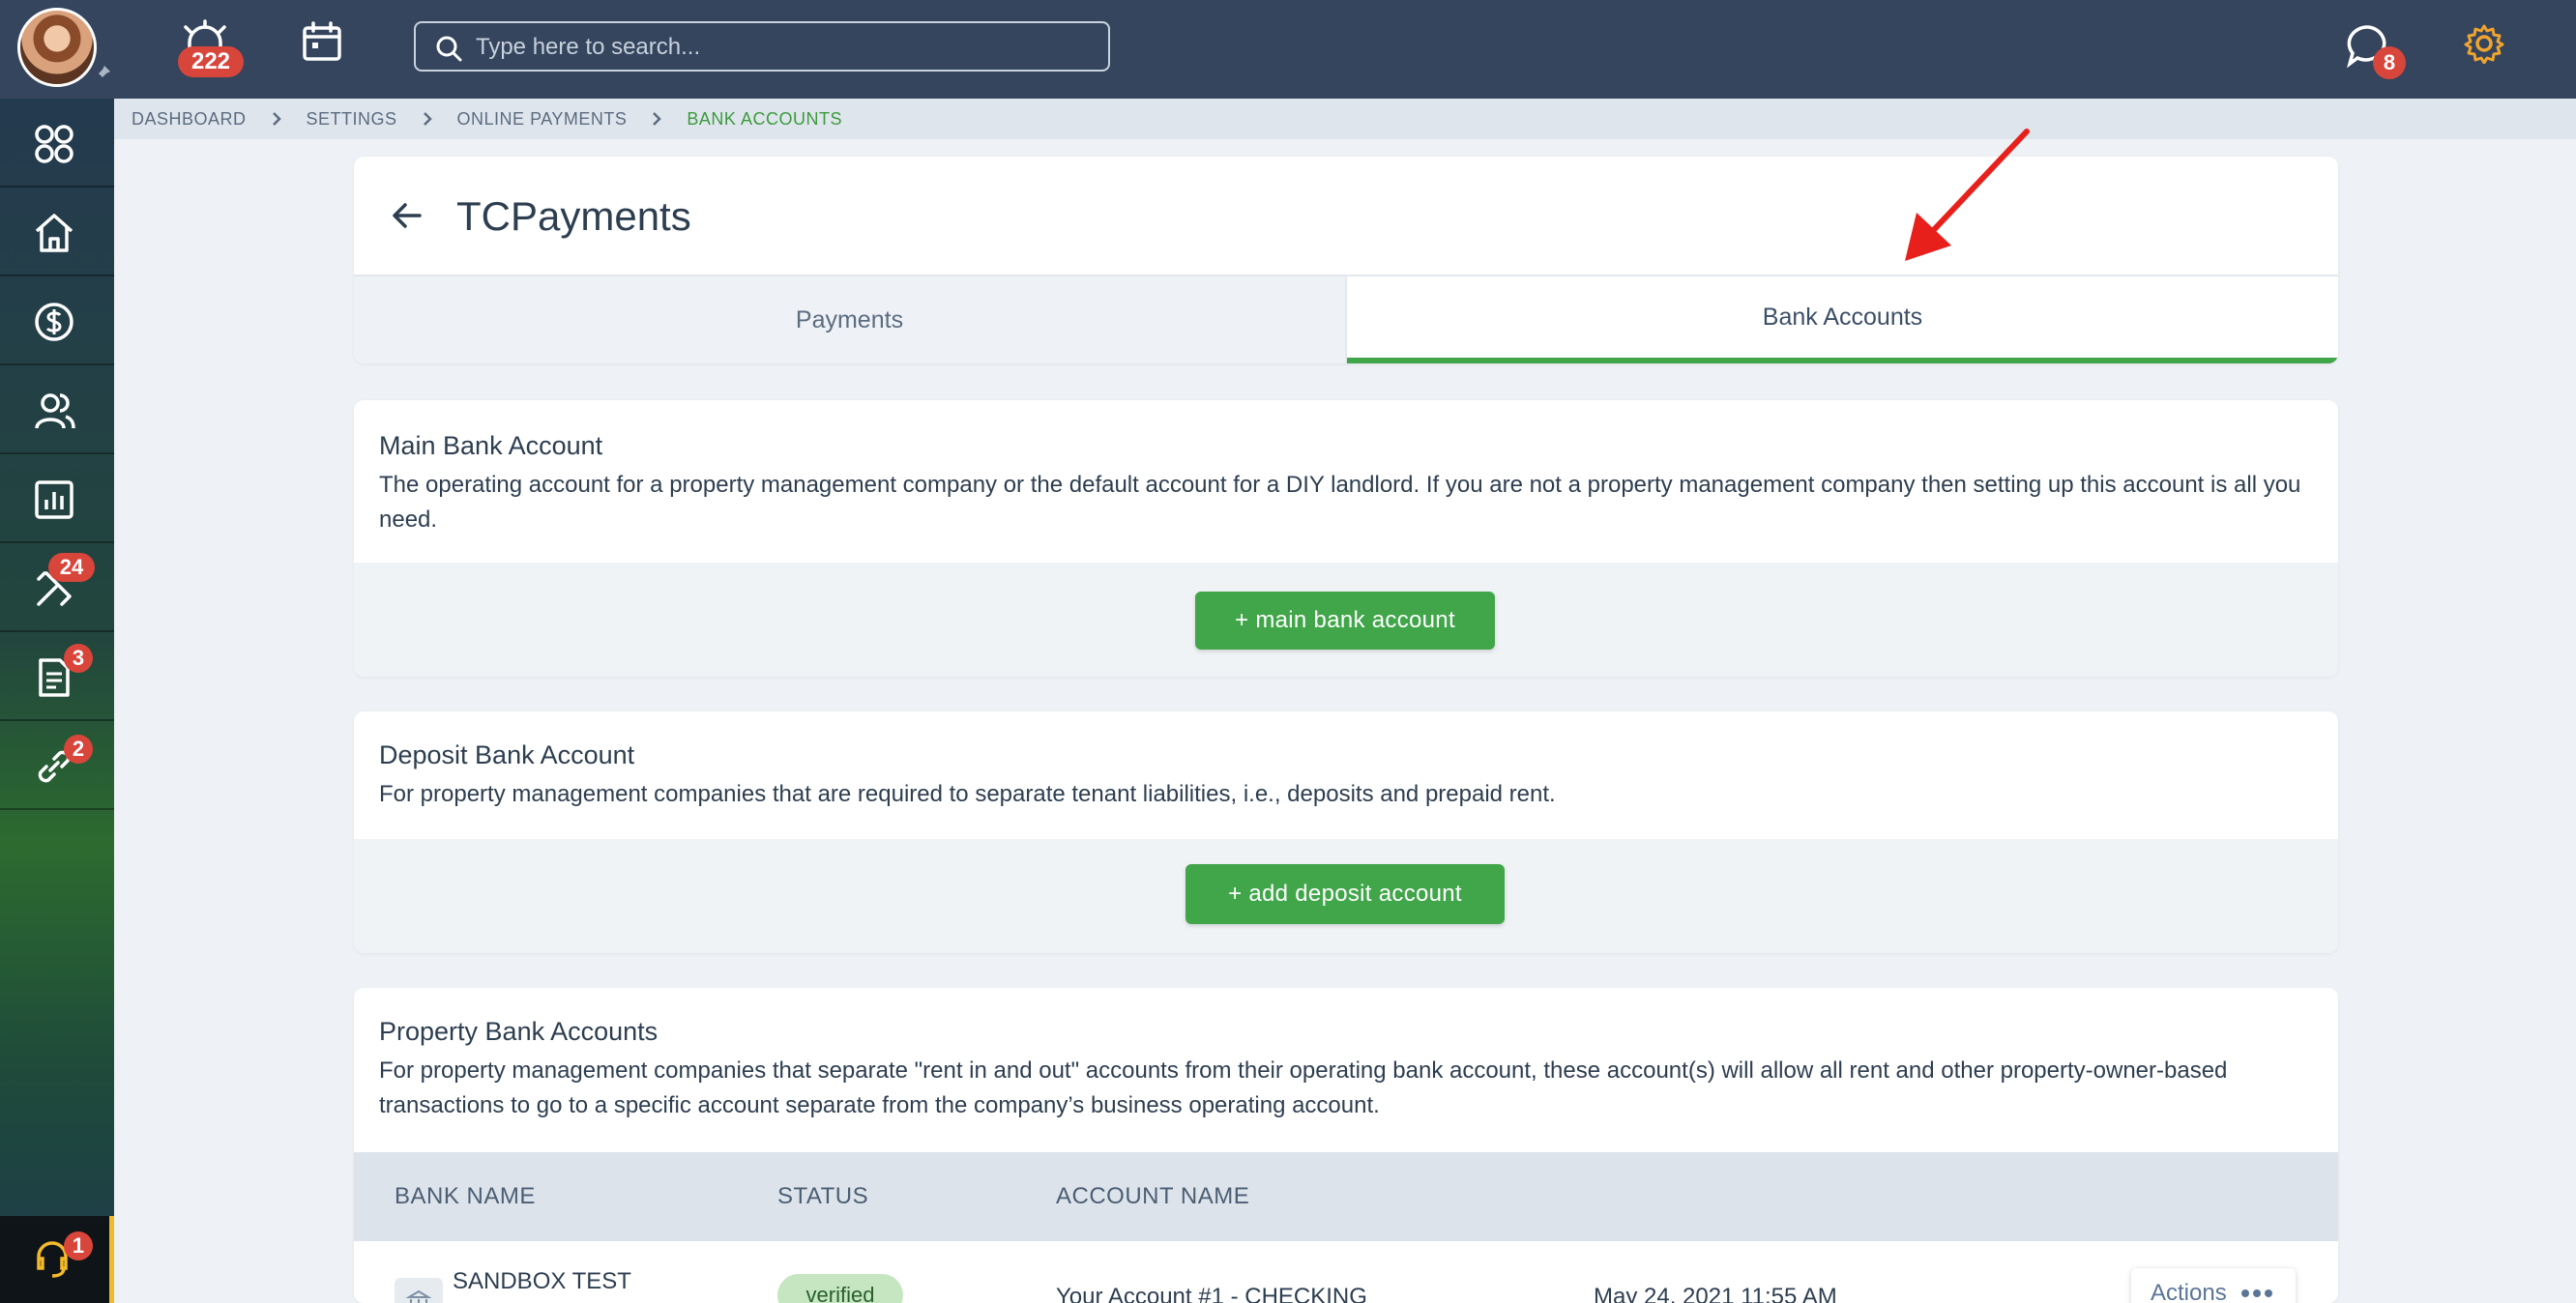 The width and height of the screenshot is (2576, 1303). I want to click on sidebar-item-reports, so click(57, 498).